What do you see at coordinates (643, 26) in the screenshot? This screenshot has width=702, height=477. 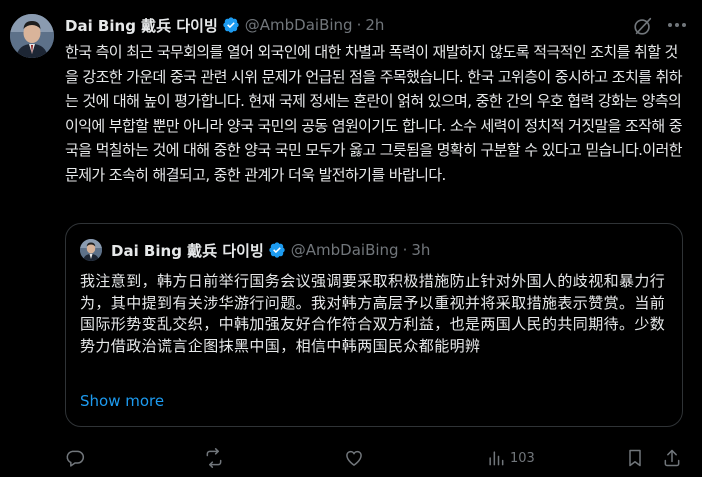 I see `grok-icon` at bounding box center [643, 26].